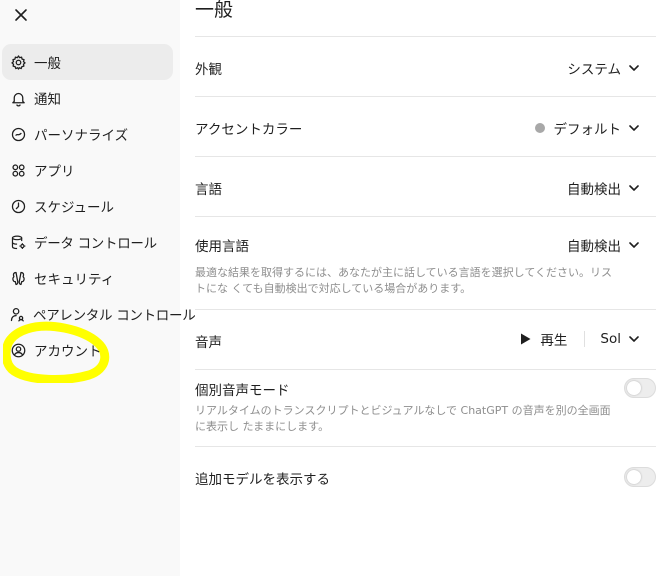 The height and width of the screenshot is (576, 667). I want to click on sidebar-item-label: ペアレンタル コントロール, so click(114, 316).